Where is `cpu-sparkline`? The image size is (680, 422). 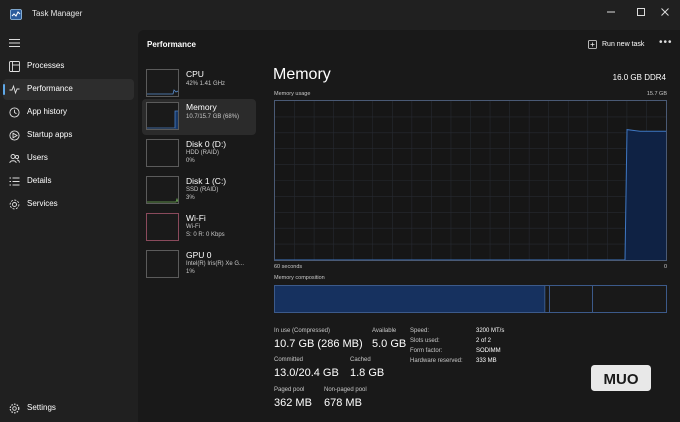 cpu-sparkline is located at coordinates (163, 92).